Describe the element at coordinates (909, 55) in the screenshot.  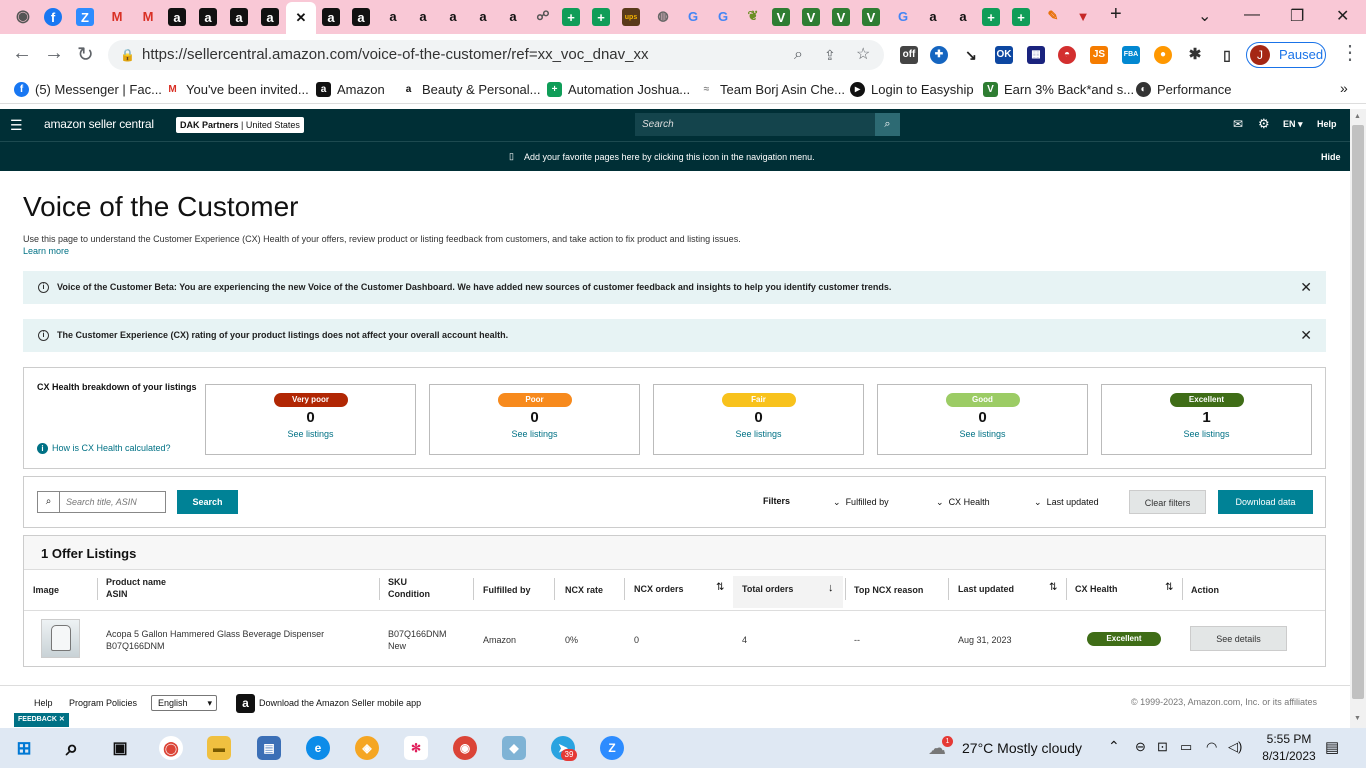
I see `off-extension-icon: off` at that location.